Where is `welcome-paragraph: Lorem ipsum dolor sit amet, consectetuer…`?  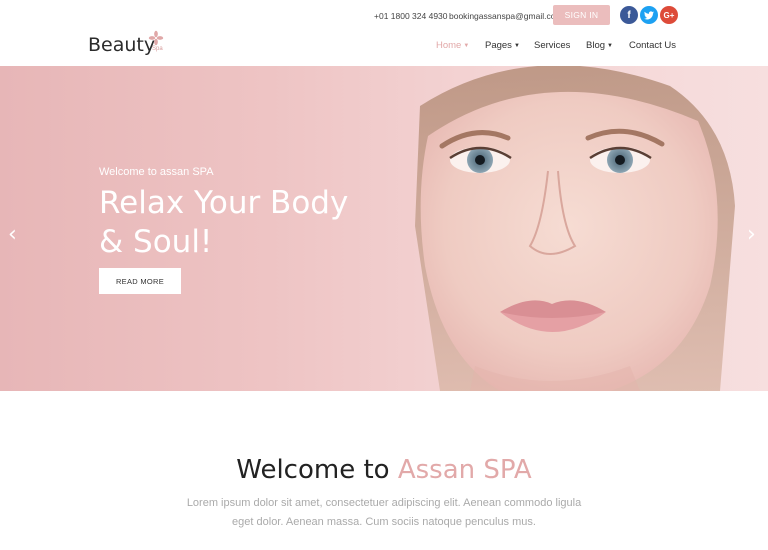
welcome-paragraph: Lorem ipsum dolor sit amet, consectetuer… is located at coordinates (384, 512).